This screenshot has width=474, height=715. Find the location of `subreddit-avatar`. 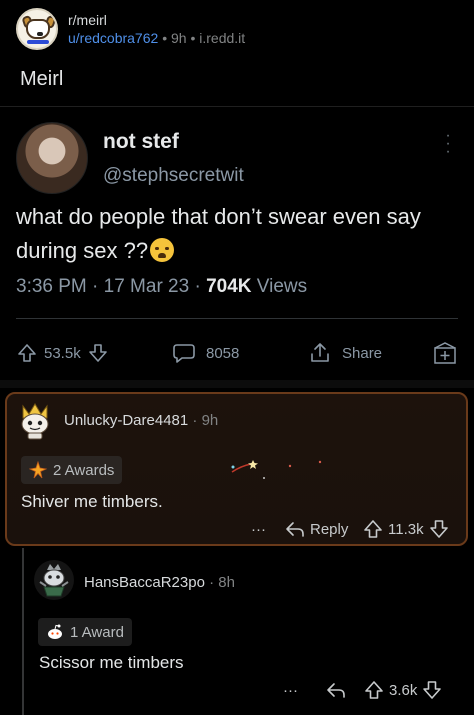

subreddit-avatar is located at coordinates (37, 29).